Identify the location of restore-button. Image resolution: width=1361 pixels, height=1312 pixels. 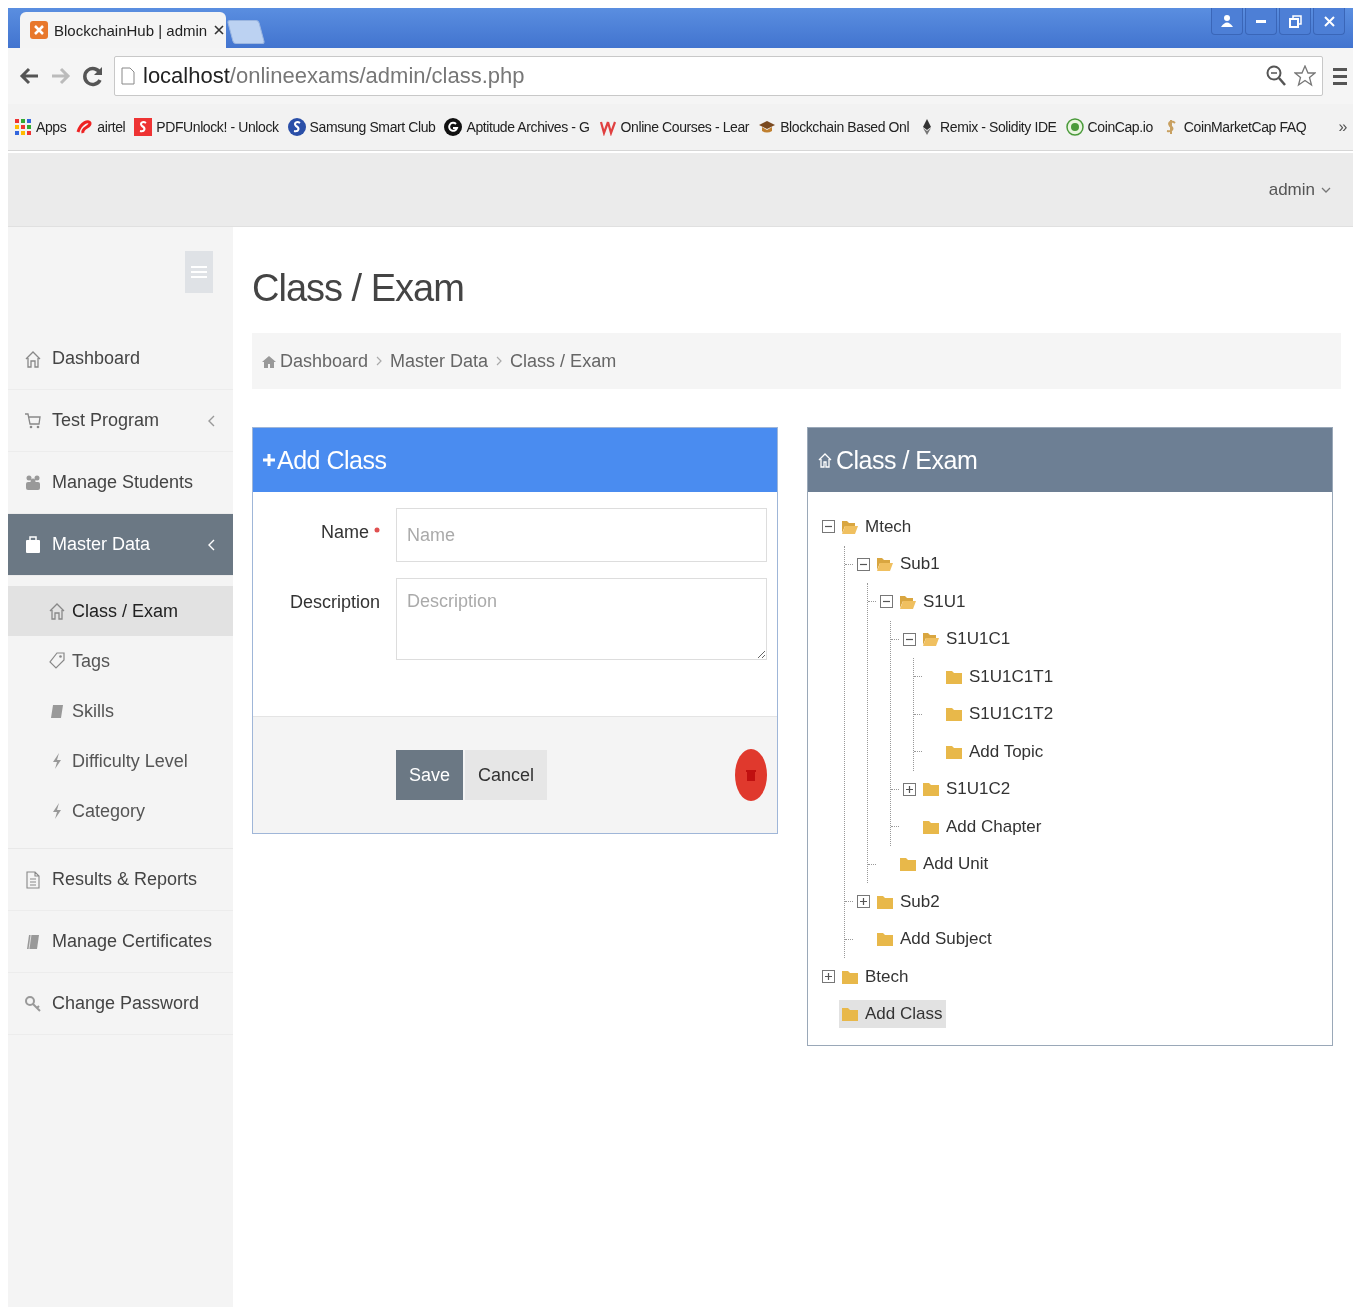
(1295, 21).